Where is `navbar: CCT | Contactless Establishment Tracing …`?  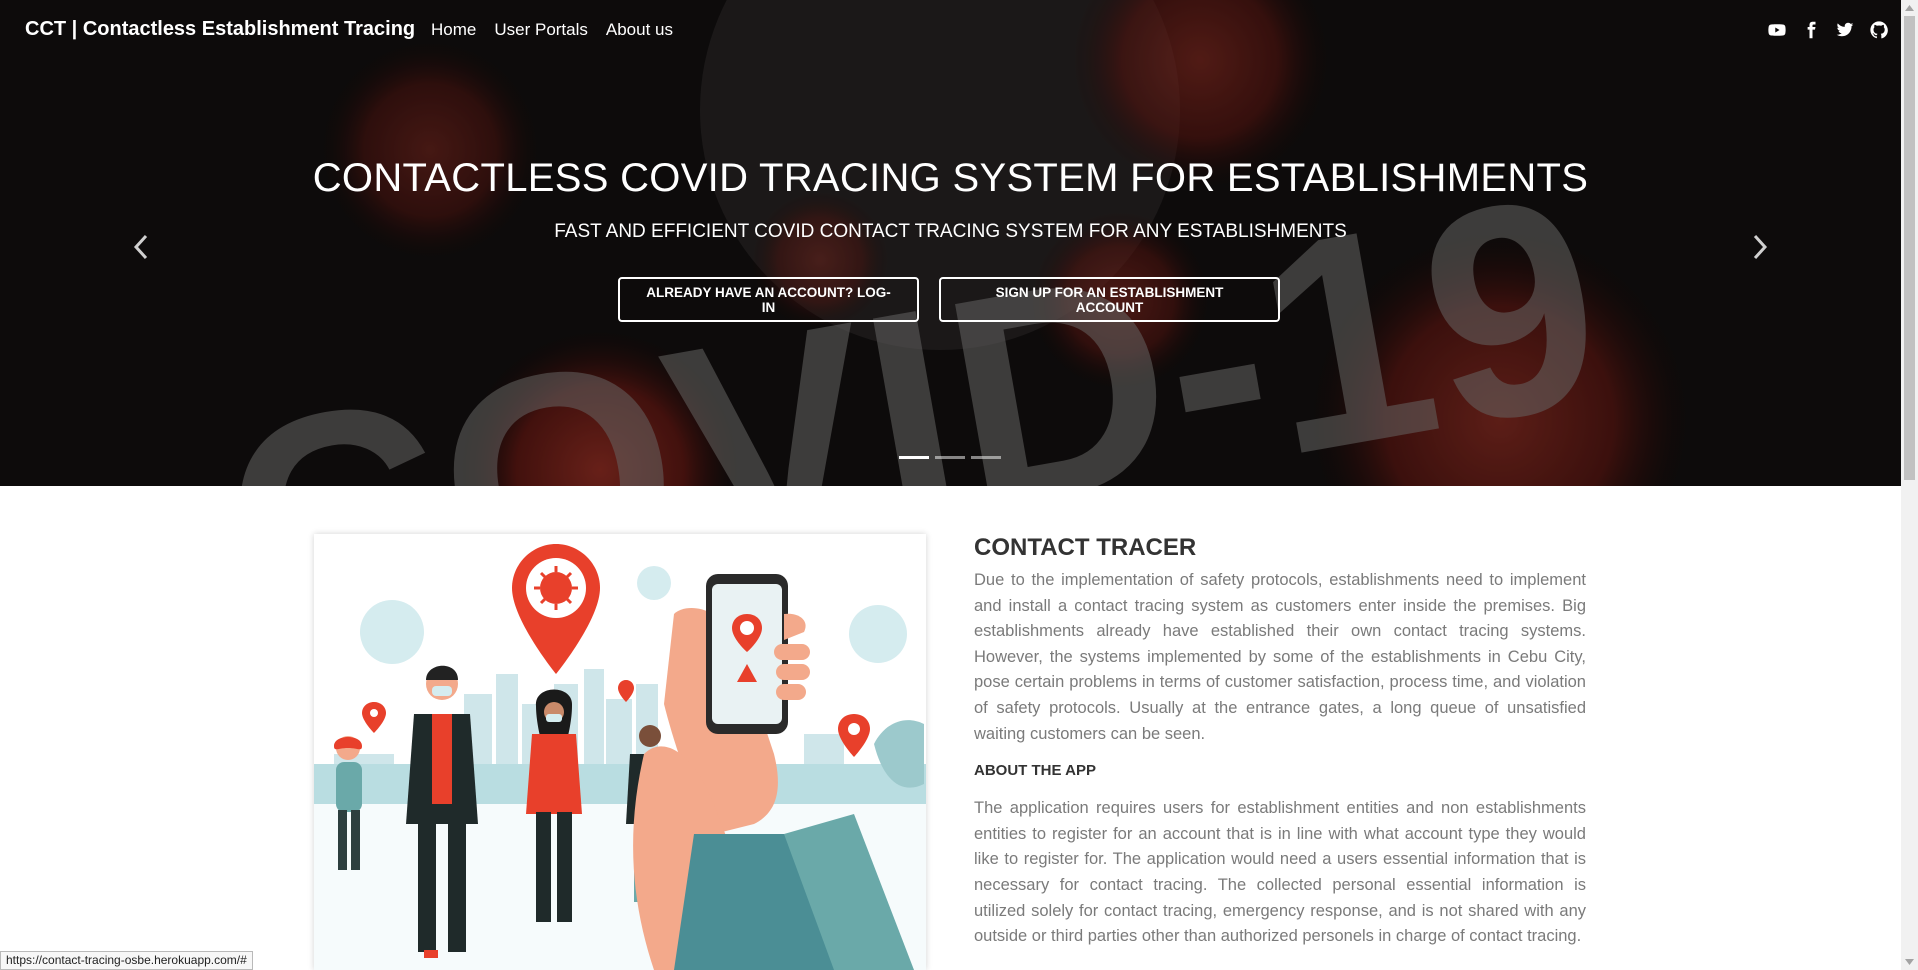
navbar: CCT | Contactless Establishment Tracing … is located at coordinates (950, 31).